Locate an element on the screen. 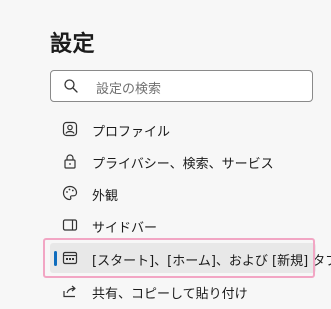 The height and width of the screenshot is (309, 331). share-icon is located at coordinates (70, 291).